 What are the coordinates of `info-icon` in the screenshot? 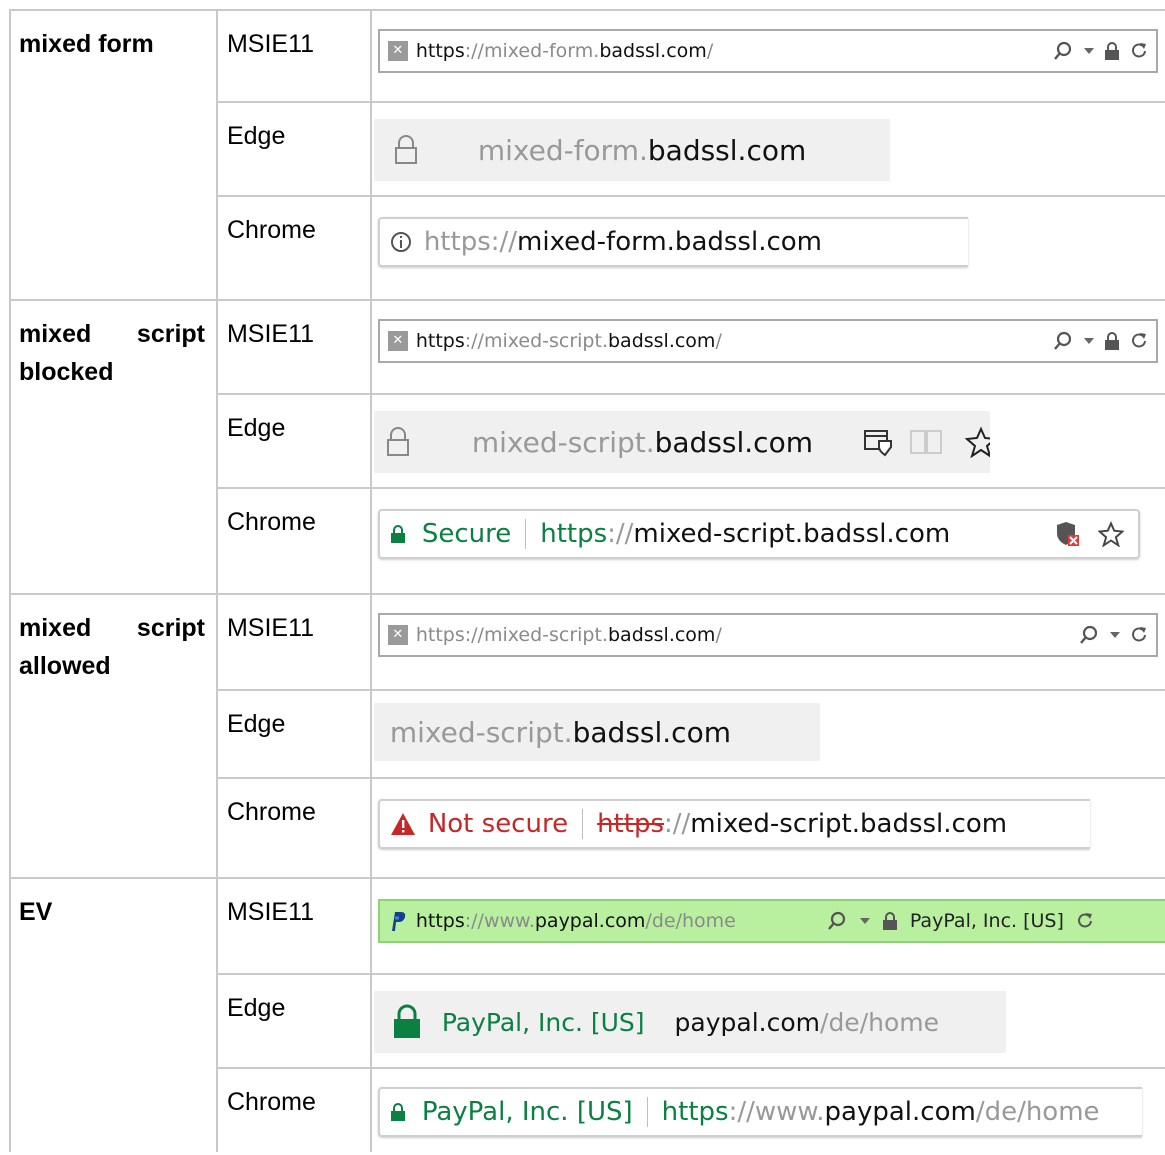 It's located at (401, 242).